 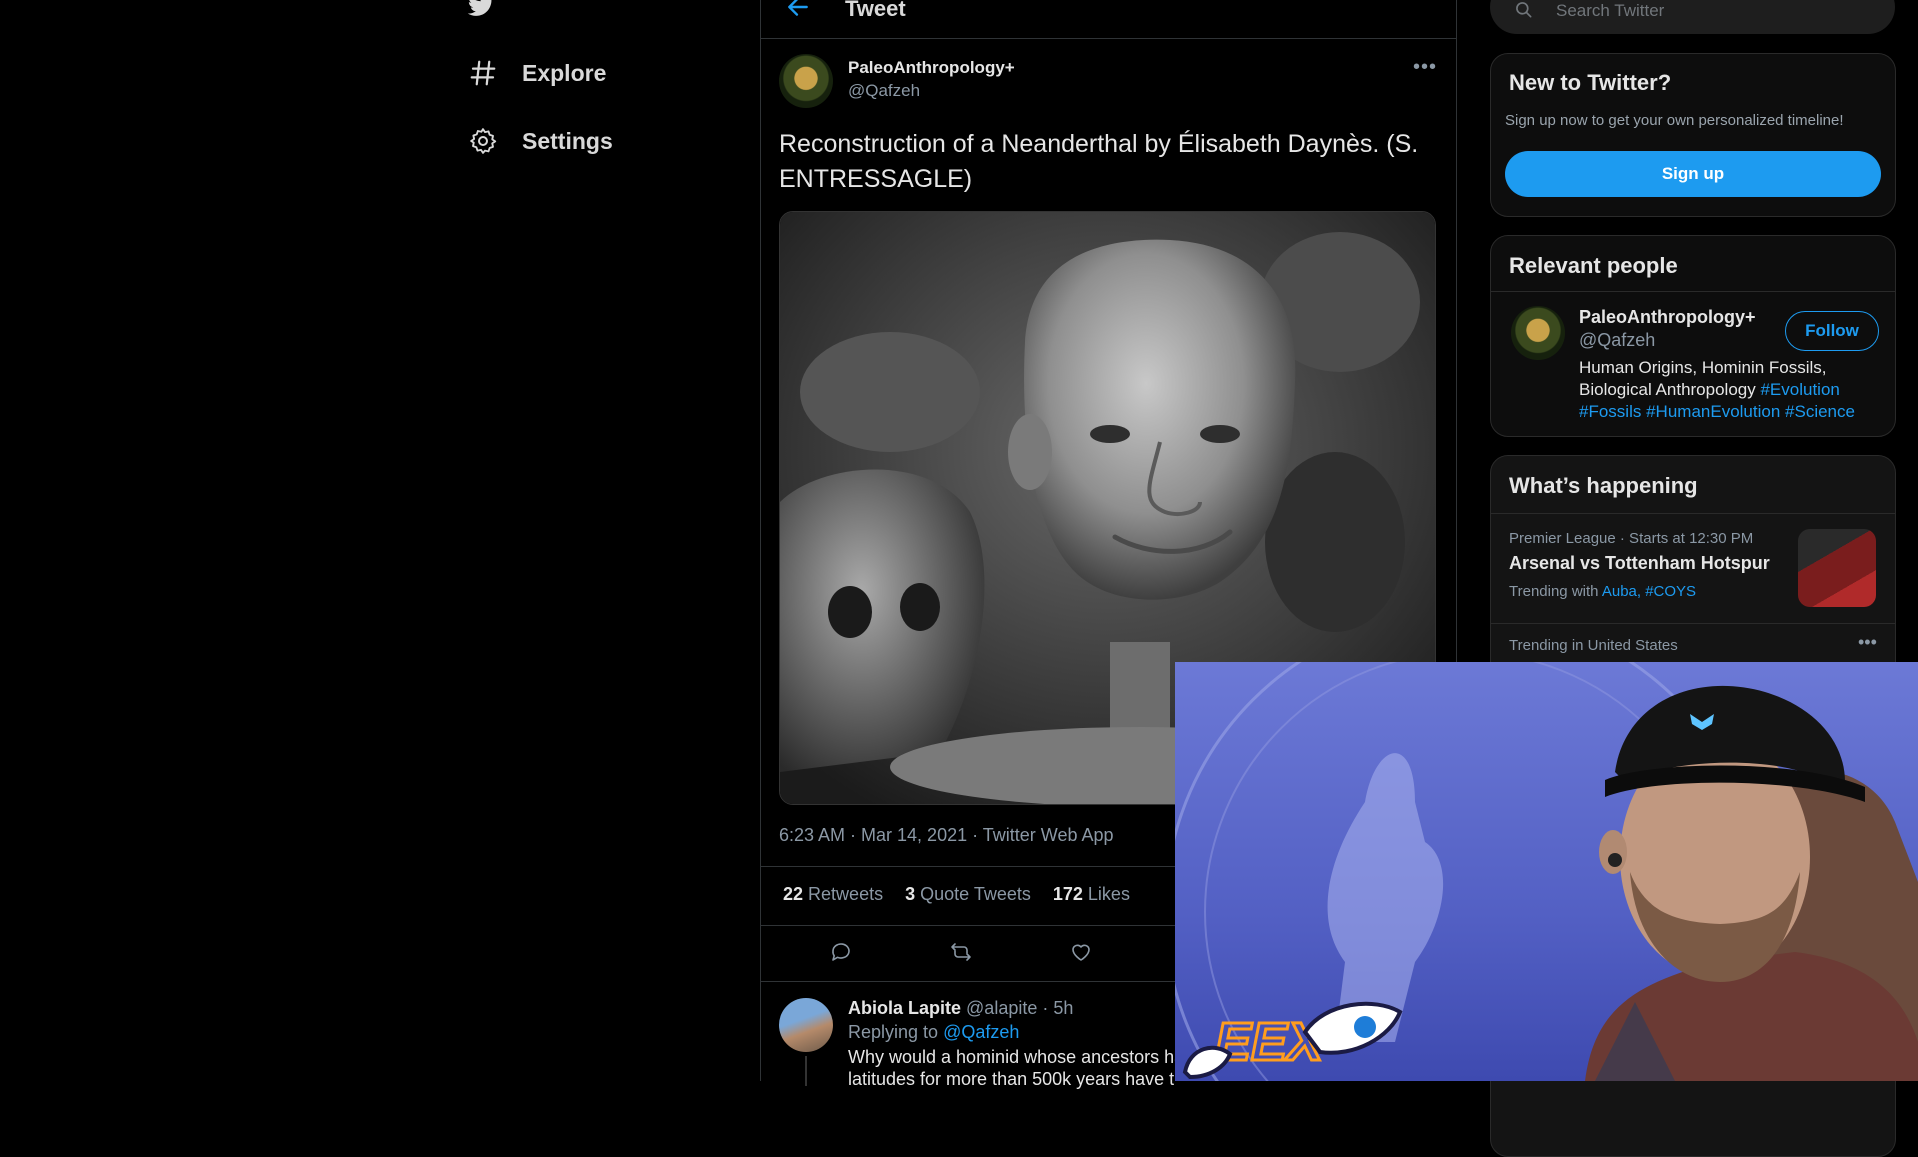 What do you see at coordinates (1593, 645) in the screenshot?
I see `trend-meta: Trending in United States` at bounding box center [1593, 645].